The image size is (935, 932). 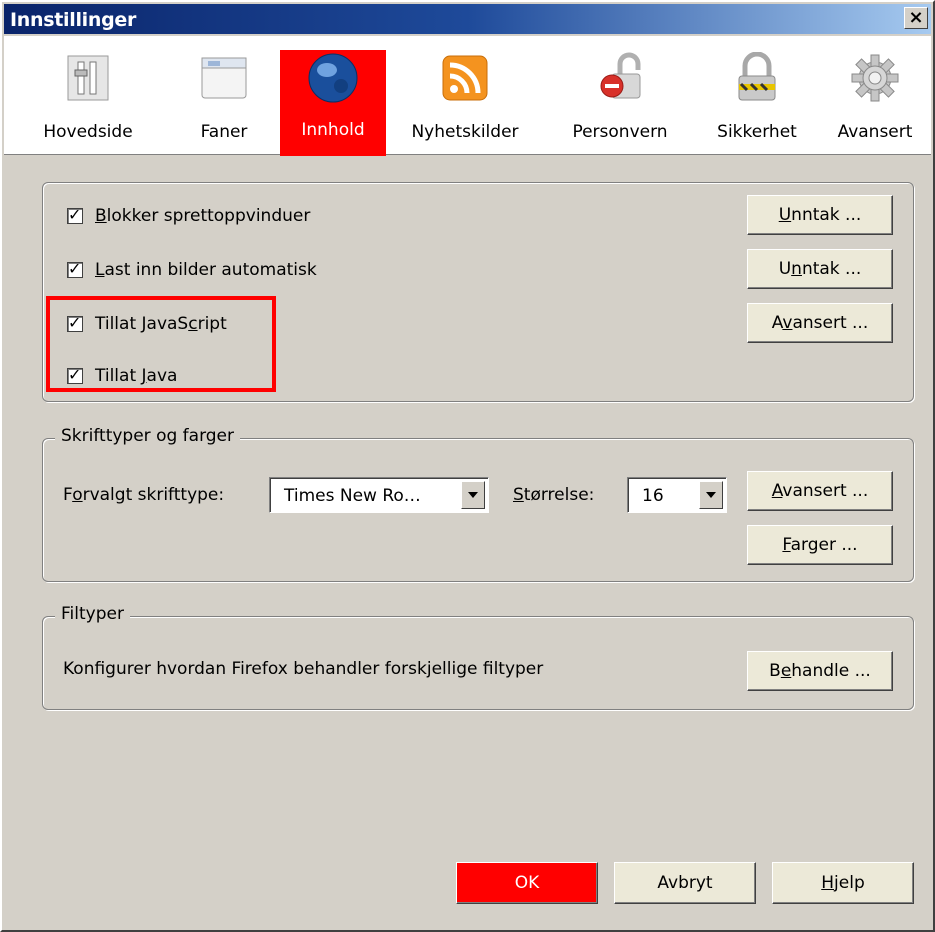 What do you see at coordinates (224, 102) in the screenshot?
I see `tab-faner: Faner` at bounding box center [224, 102].